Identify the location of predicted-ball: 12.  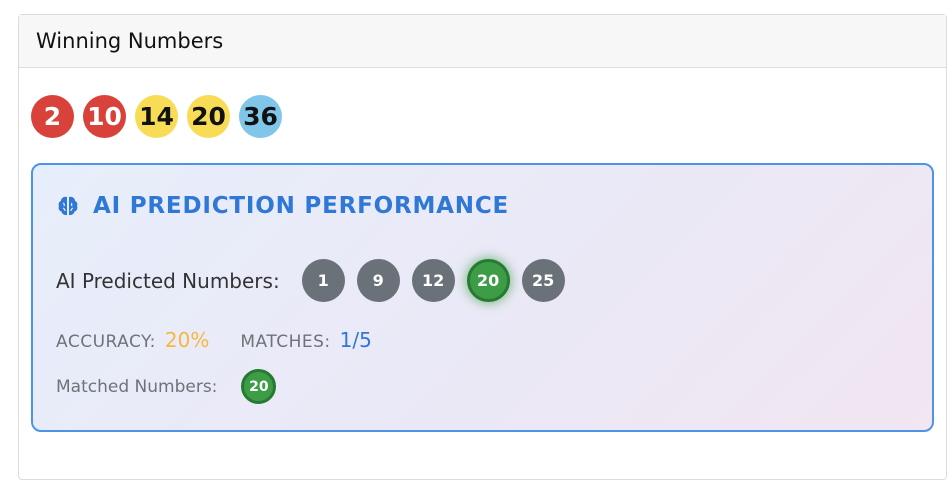
(433, 280).